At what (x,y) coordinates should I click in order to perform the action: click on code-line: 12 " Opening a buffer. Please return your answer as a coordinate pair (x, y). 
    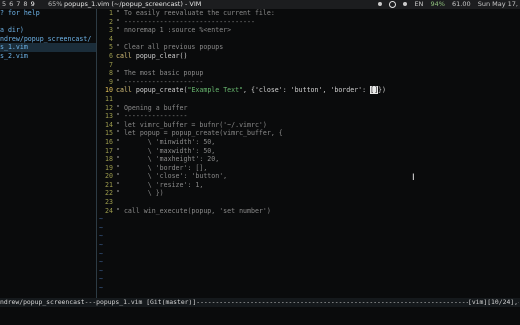
    Looking at the image, I should click on (309, 108).